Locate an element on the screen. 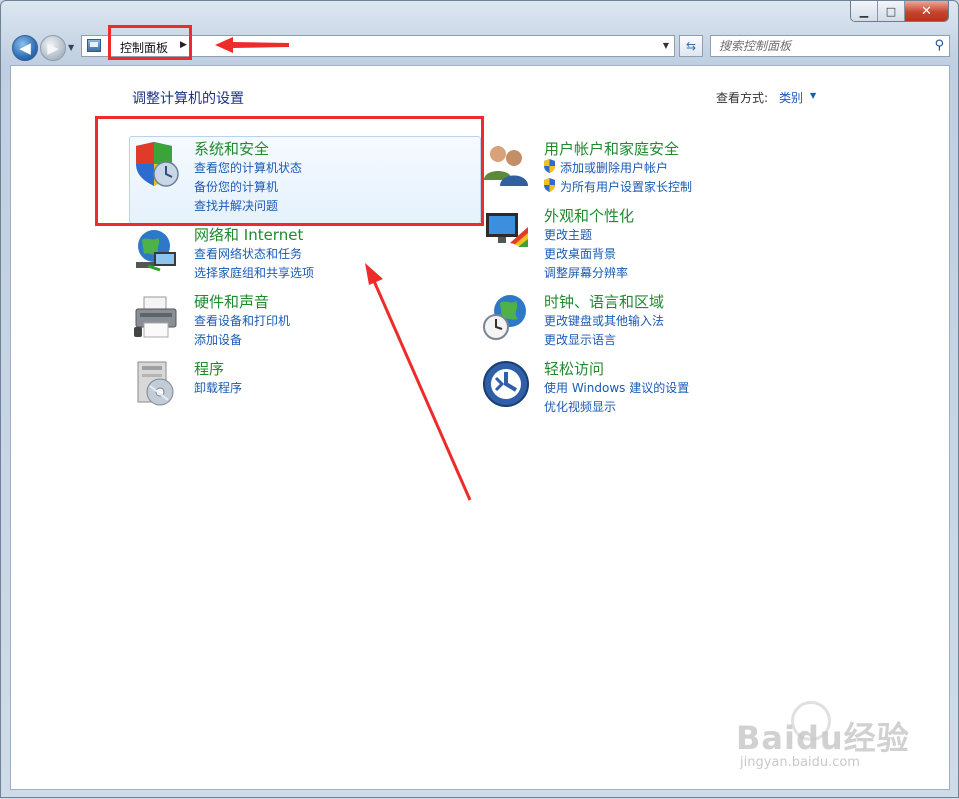  annotation-arrow-icon is located at coordinates (252, 45).